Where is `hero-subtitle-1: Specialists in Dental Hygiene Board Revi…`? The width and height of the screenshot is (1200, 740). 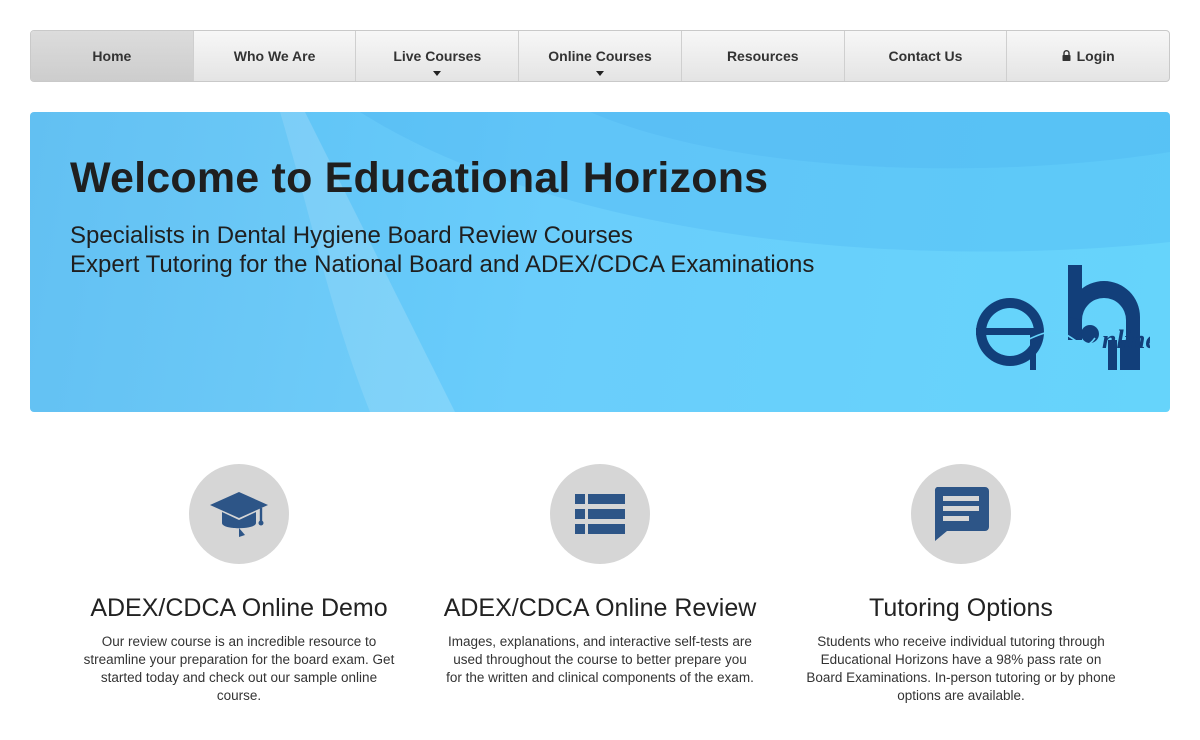
hero-subtitle-1: Specialists in Dental Hygiene Board Revi… is located at coordinates (351, 235).